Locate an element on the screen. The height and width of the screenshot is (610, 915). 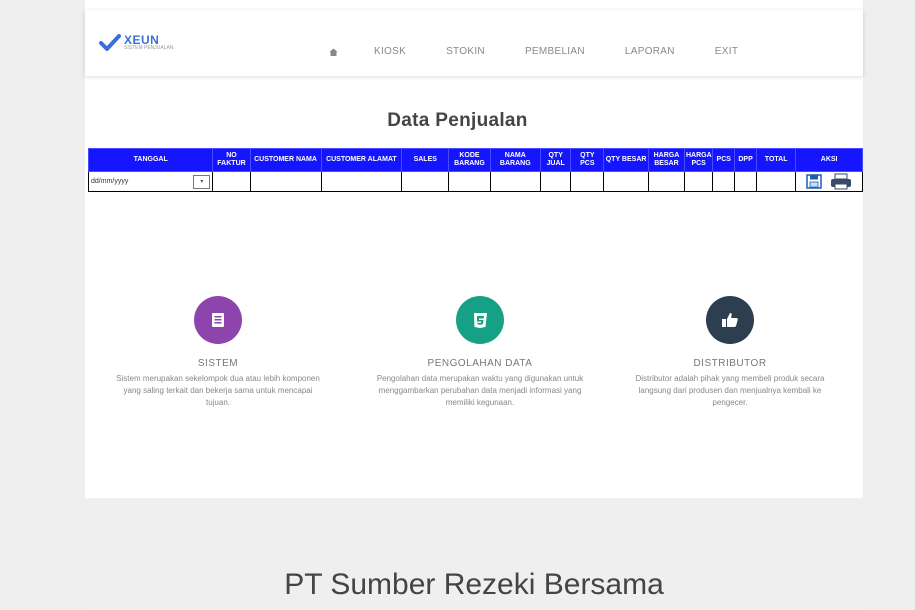
dpp-input is located at coordinates (745, 181).